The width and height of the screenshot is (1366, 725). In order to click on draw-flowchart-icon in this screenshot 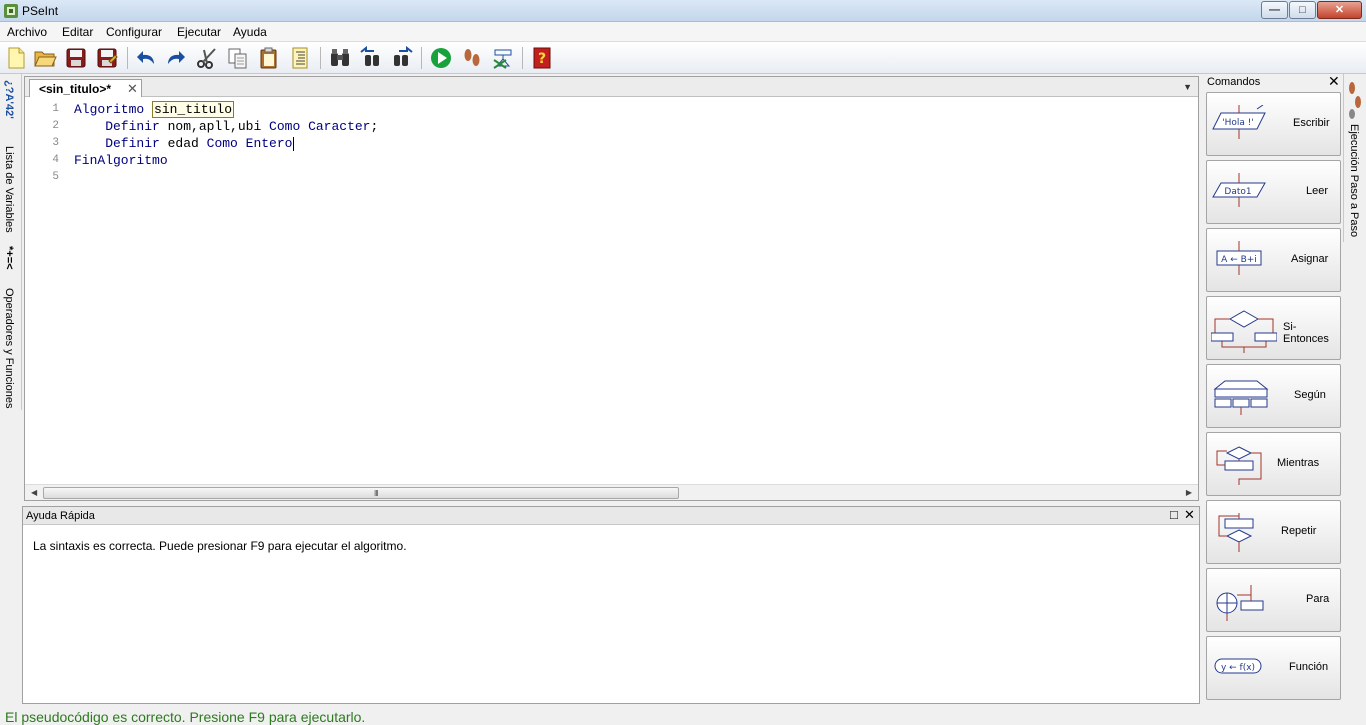, I will do `click(503, 58)`.